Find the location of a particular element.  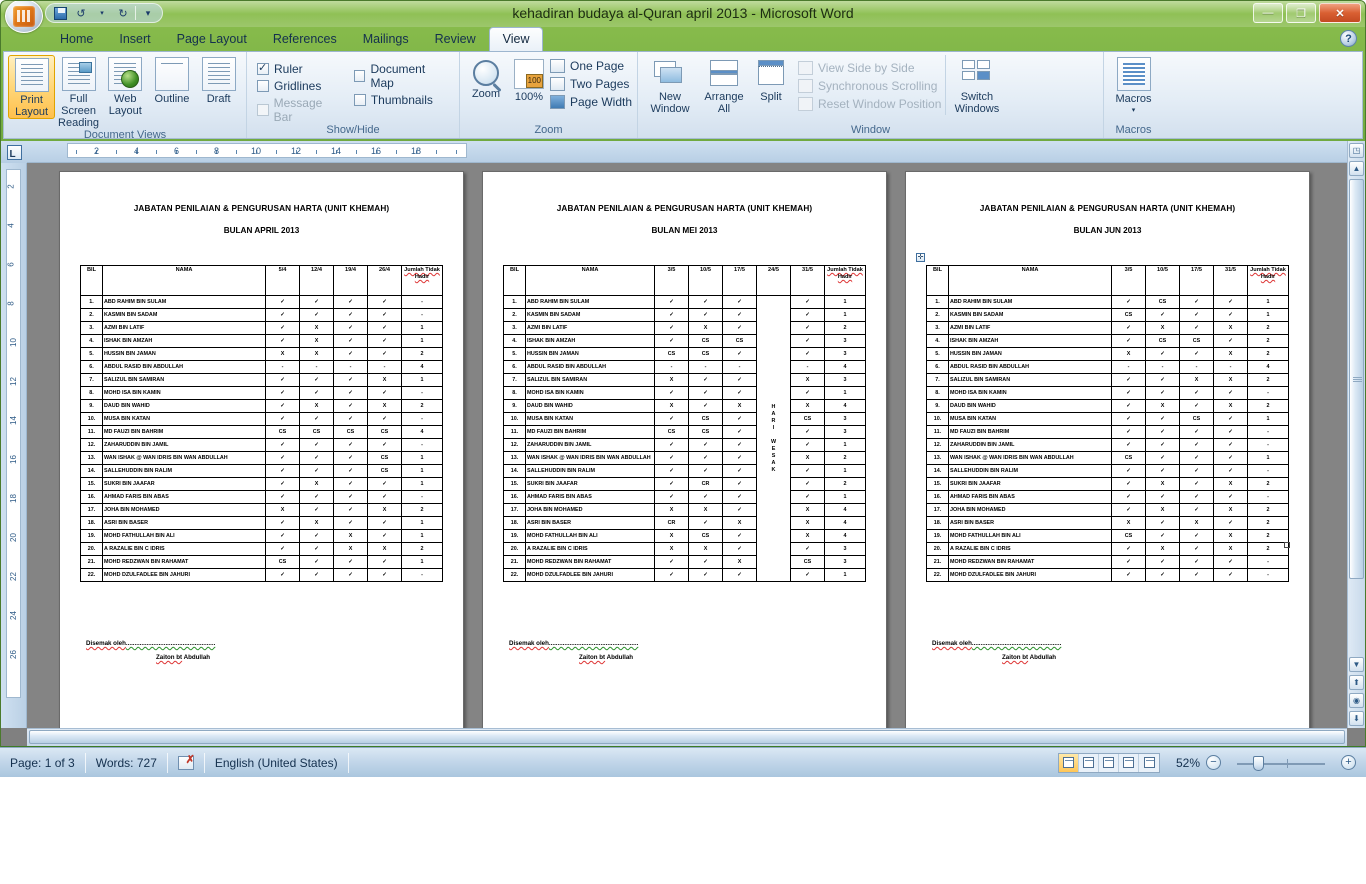

table-row: 22. MOHD DZULFADLEE BIN JAHURI ✓ ✓ ✓ ✓ 1 is located at coordinates (684, 575).